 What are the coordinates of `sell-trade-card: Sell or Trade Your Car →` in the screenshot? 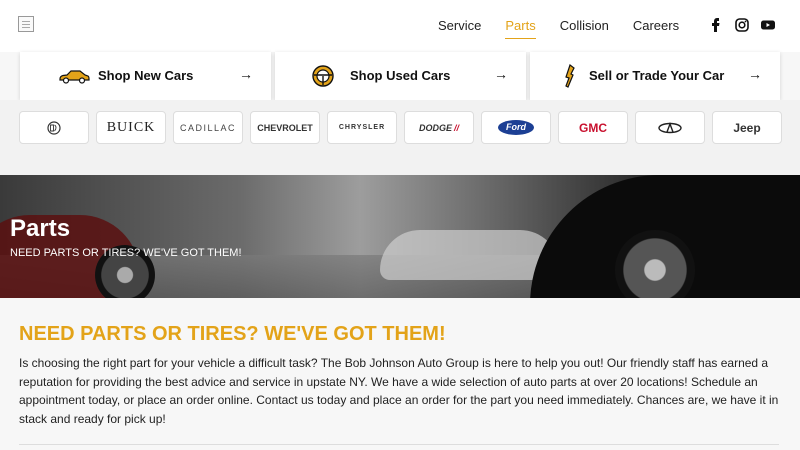 It's located at (655, 76).